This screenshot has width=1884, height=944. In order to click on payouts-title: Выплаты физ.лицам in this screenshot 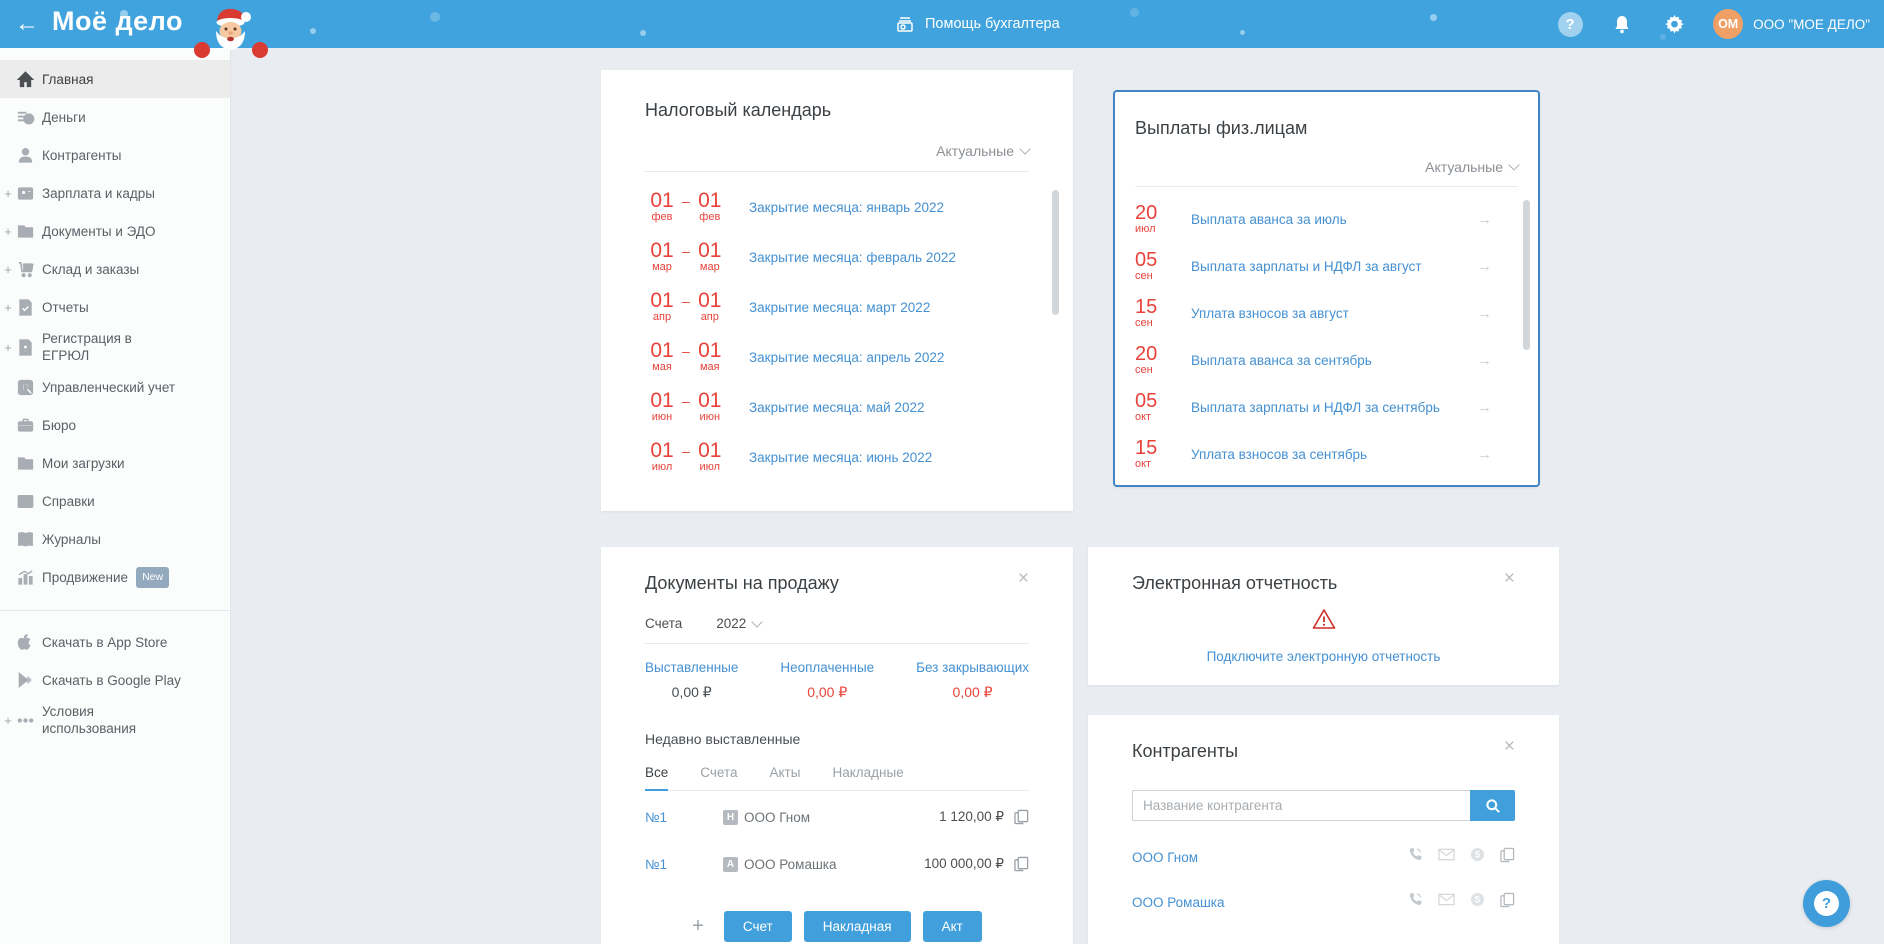, I will do `click(1221, 128)`.